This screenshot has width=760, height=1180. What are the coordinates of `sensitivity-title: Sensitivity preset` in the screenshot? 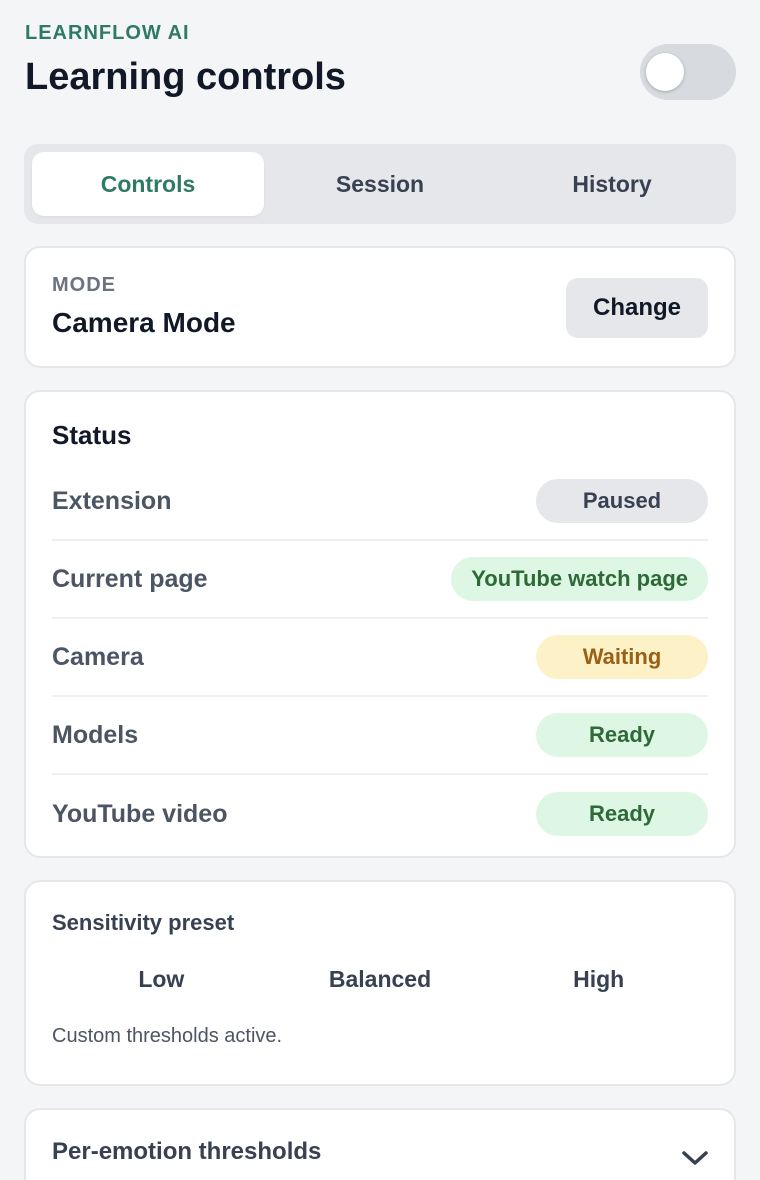 It's located at (143, 922).